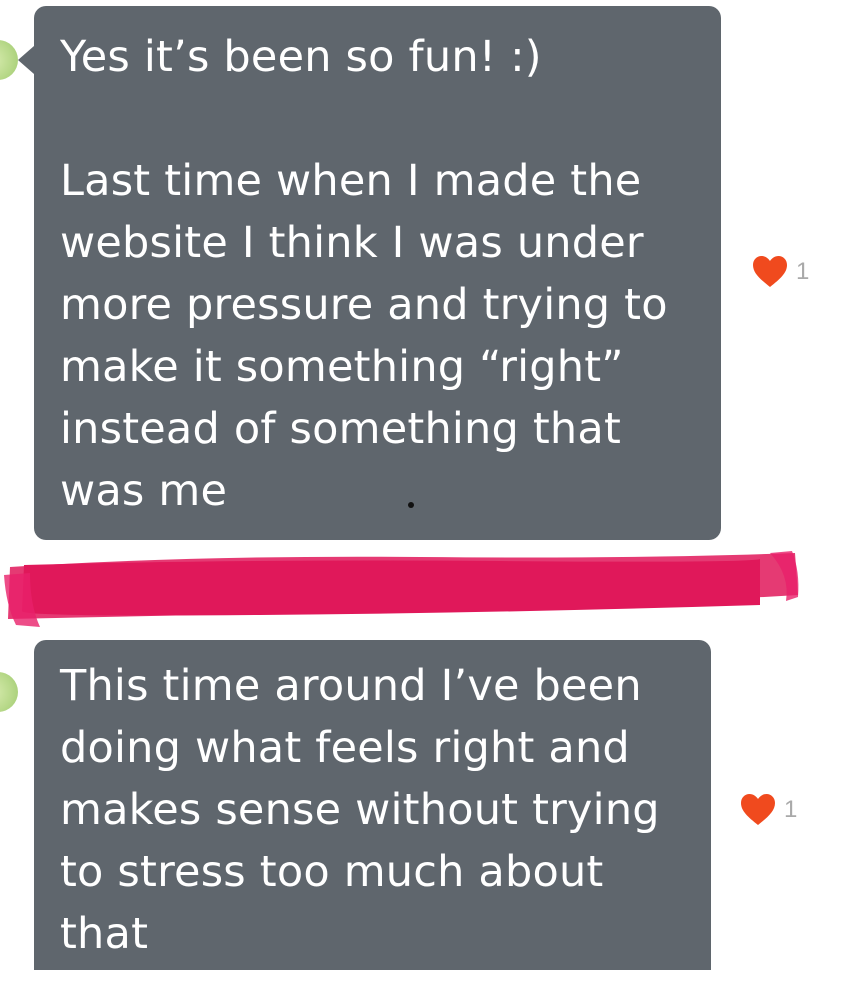 The width and height of the screenshot is (849, 992). I want to click on redaction-scribble, so click(400, 587).